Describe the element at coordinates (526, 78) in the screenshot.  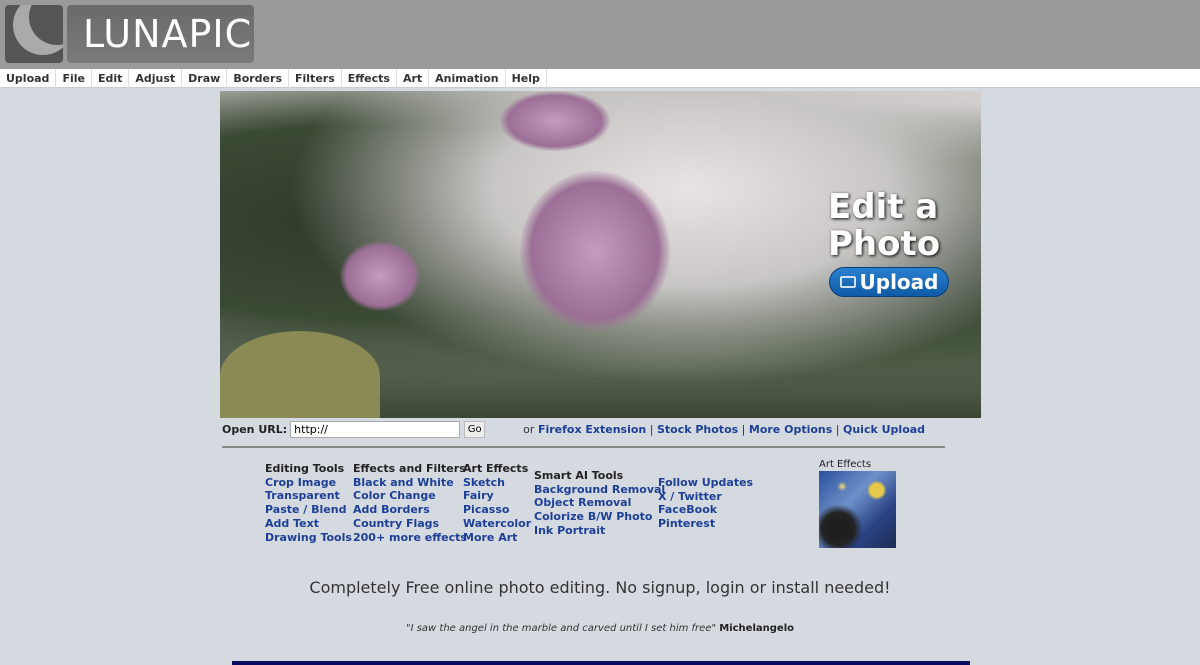
I see `menu-help: Help` at that location.